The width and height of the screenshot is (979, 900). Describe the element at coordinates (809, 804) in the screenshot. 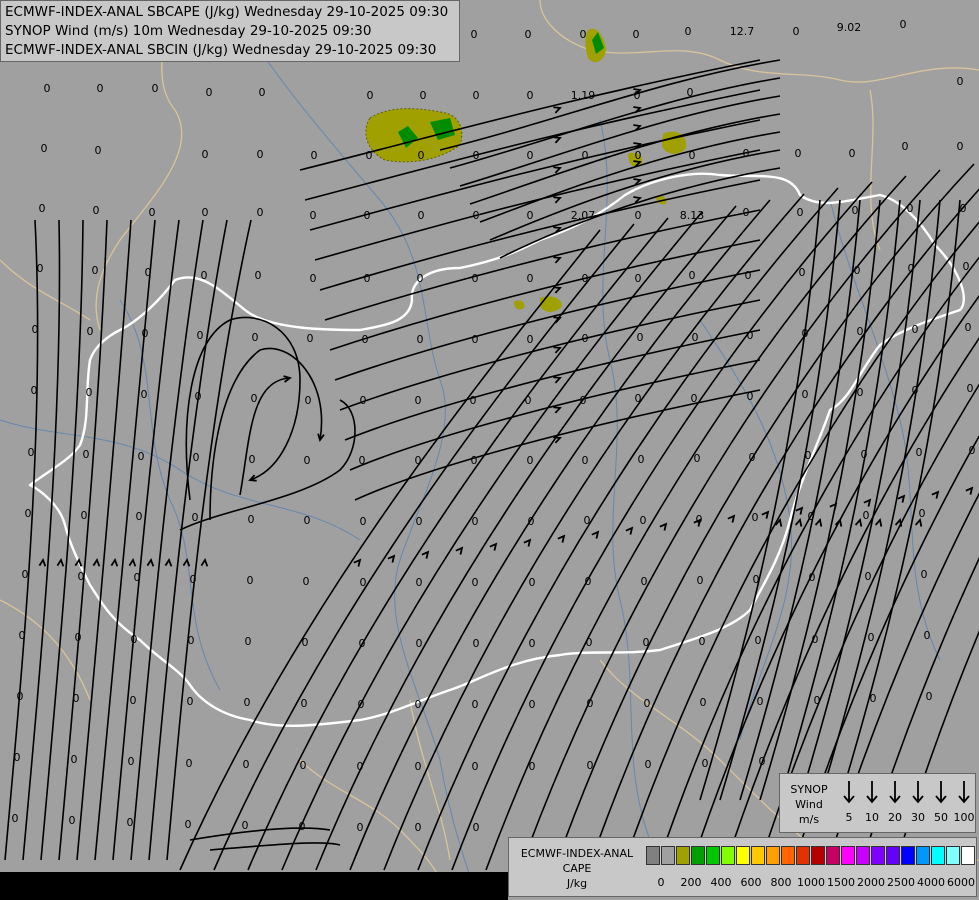

I see `synop-legend-title: SYNOP Wind m/s` at that location.